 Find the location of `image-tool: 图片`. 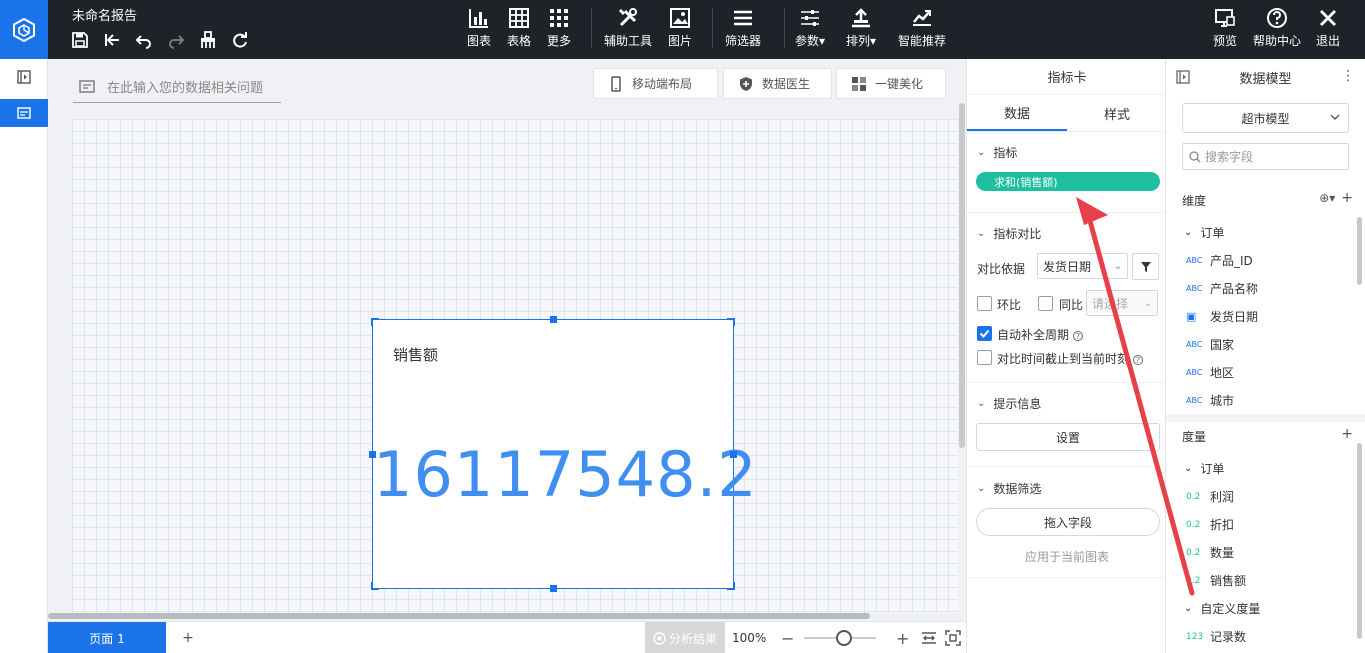

image-tool: 图片 is located at coordinates (680, 29).